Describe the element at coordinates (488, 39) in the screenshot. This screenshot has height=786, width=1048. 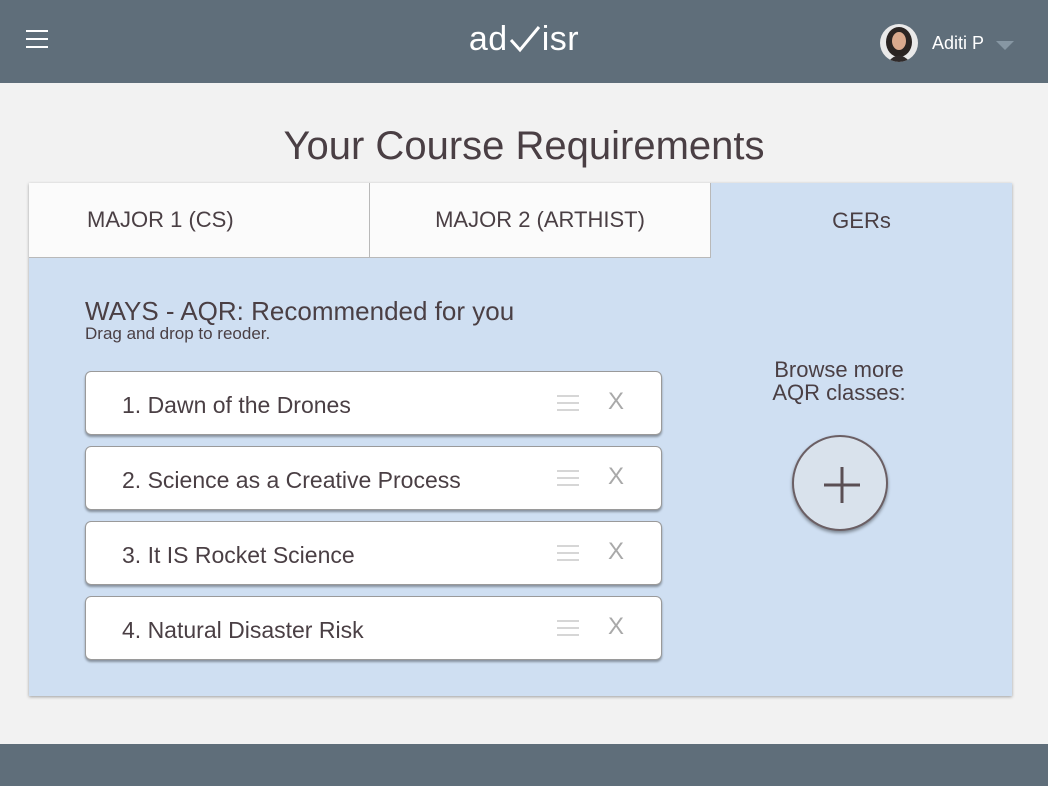
I see `logo-text-prefix: ad` at that location.